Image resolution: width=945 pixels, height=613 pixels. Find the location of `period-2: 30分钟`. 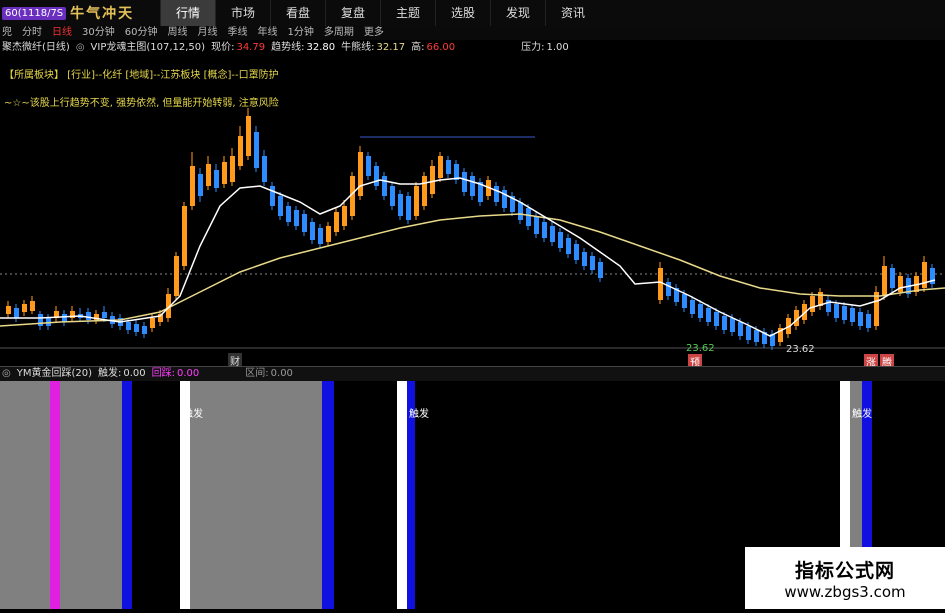

period-2: 30分钟 is located at coordinates (98, 33).